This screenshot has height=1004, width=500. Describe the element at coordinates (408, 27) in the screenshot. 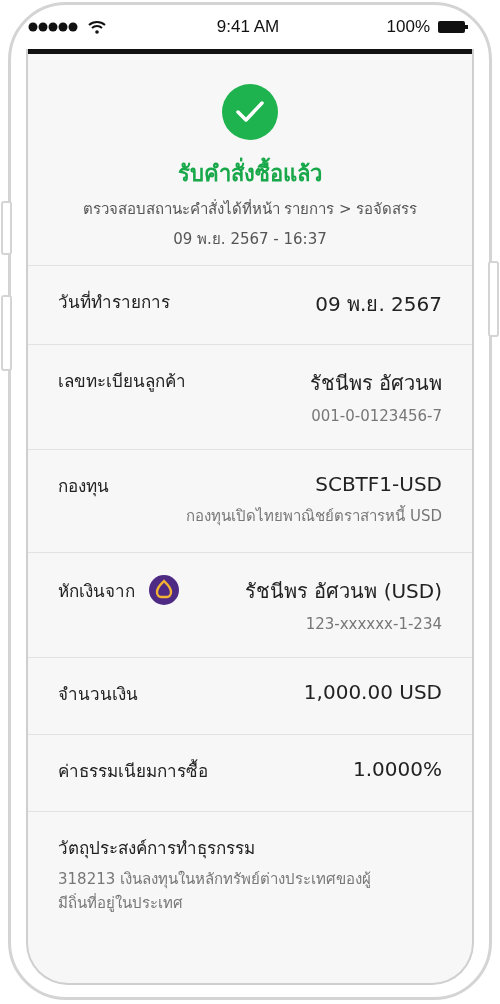

I see `battery-percent: 100%` at that location.